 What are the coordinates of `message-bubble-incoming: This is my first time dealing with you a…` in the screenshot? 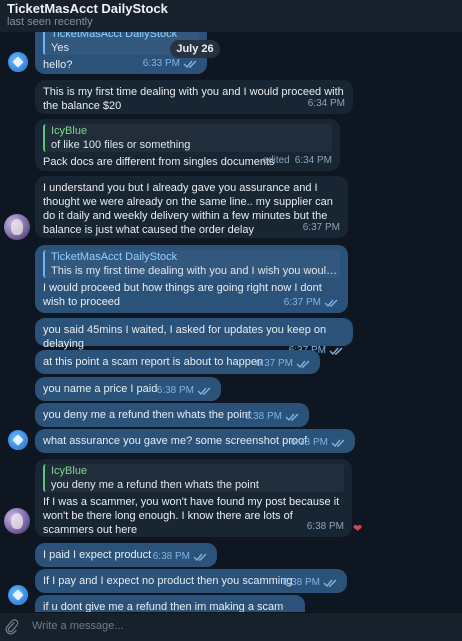 It's located at (194, 97).